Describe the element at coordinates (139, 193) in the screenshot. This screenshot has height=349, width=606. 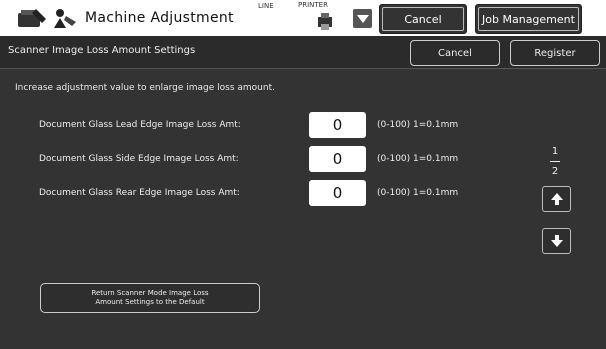
I see `rear-edge-label: Document Glass Rear Edge Image Loss Amt:` at that location.